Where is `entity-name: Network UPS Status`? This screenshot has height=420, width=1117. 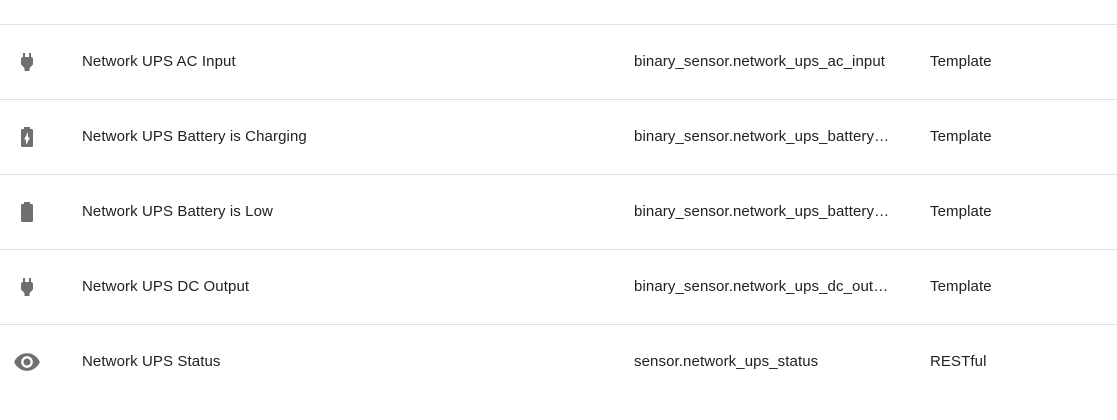
entity-name: Network UPS Status is located at coordinates (151, 361).